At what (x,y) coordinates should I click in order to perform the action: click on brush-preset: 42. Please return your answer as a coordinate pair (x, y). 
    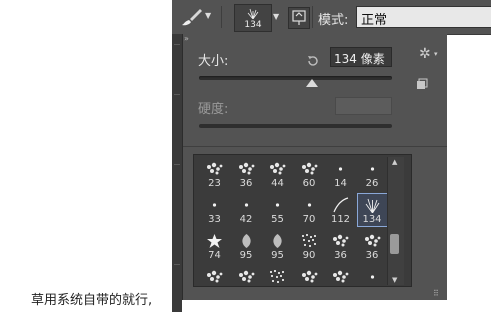
    Looking at the image, I should click on (246, 210).